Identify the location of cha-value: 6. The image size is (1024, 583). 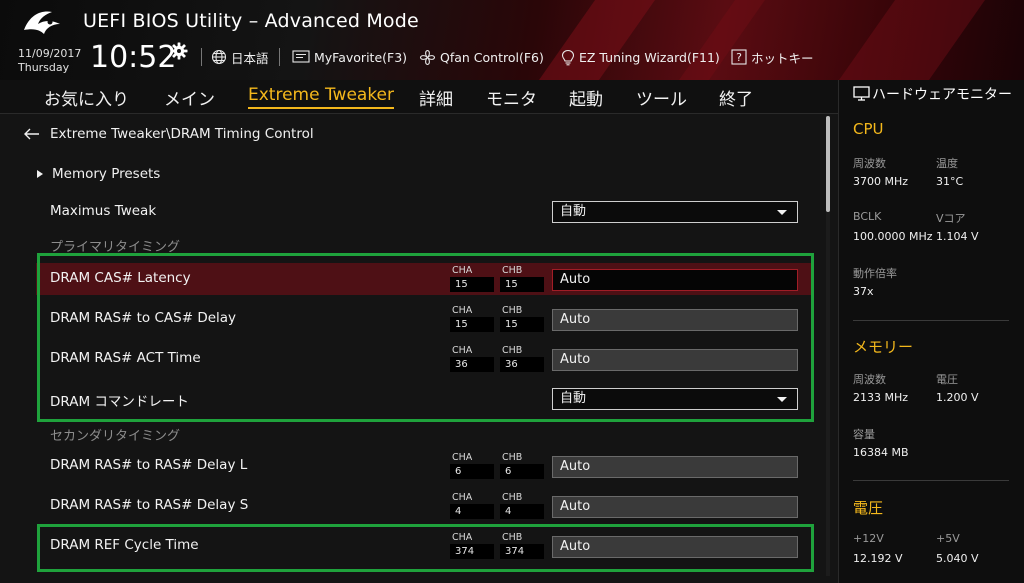
(472, 471).